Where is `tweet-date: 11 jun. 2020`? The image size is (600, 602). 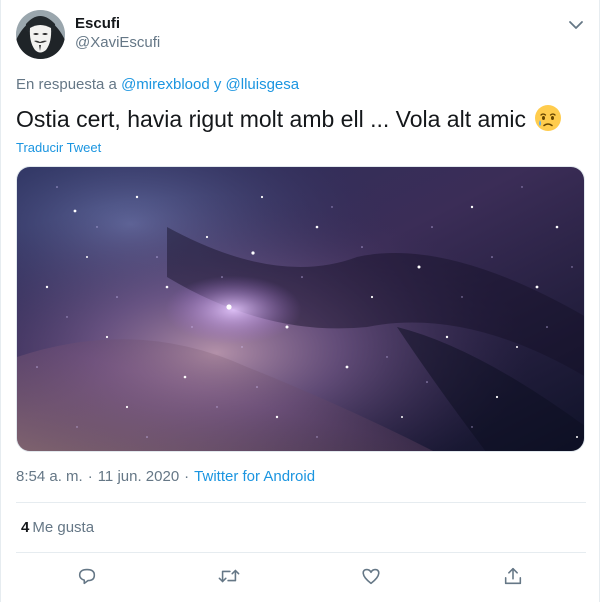
tweet-date: 11 jun. 2020 is located at coordinates (138, 476).